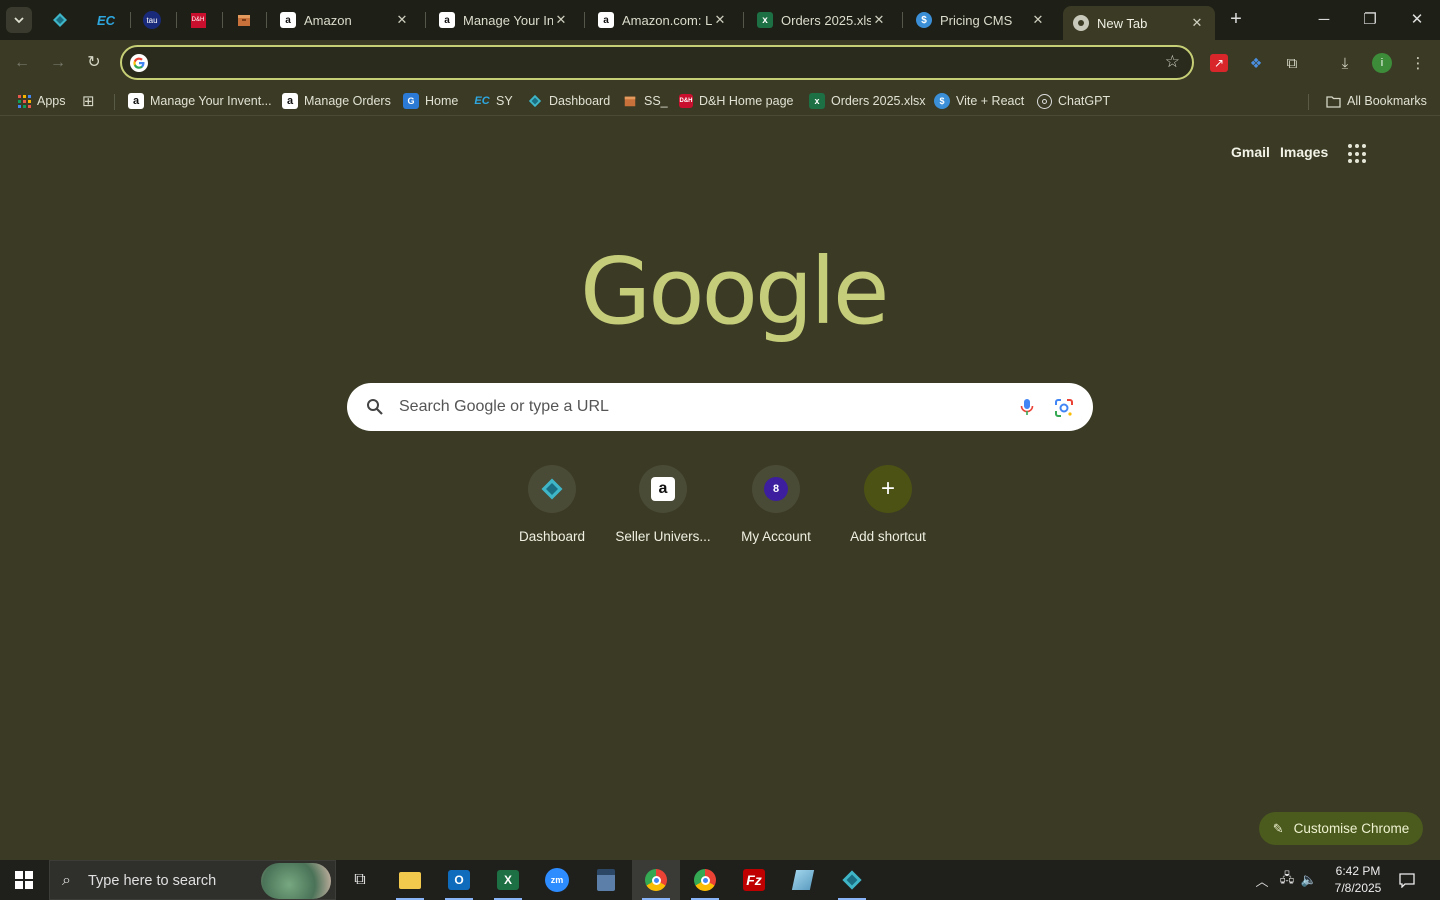 This screenshot has height=900, width=1440. Describe the element at coordinates (1341, 828) in the screenshot. I see `customise-chrome-button: ✎ Customise Chrome` at that location.